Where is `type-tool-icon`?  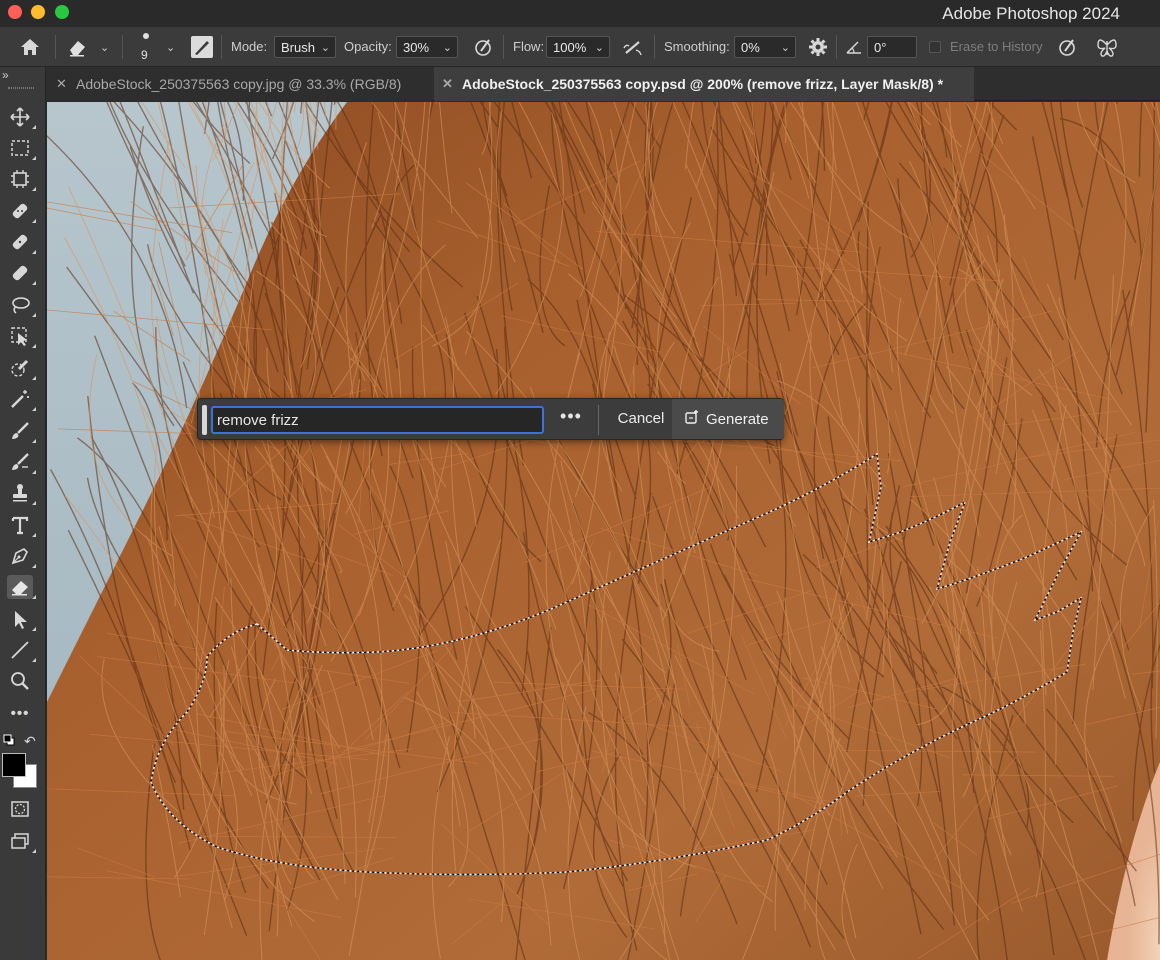 type-tool-icon is located at coordinates (21, 525).